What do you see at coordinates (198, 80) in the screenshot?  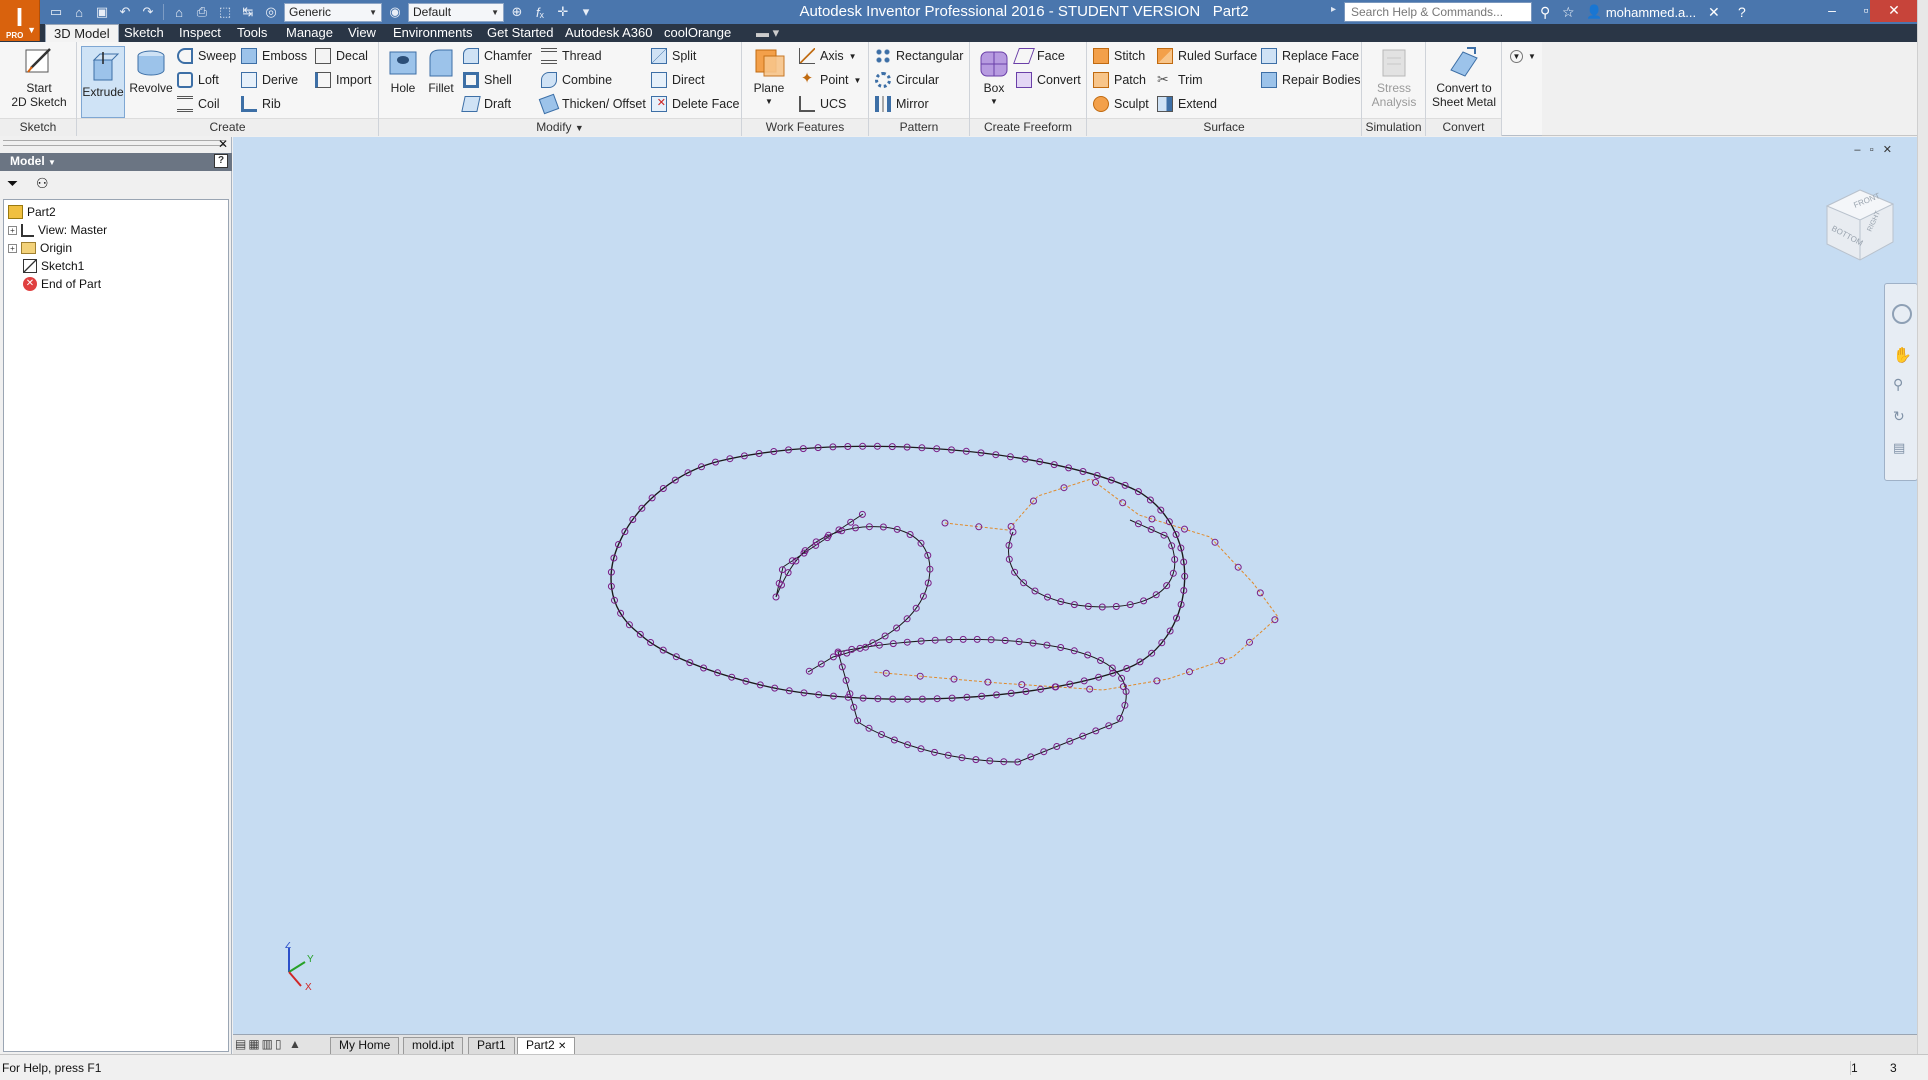 I see `loft-button: Loft` at bounding box center [198, 80].